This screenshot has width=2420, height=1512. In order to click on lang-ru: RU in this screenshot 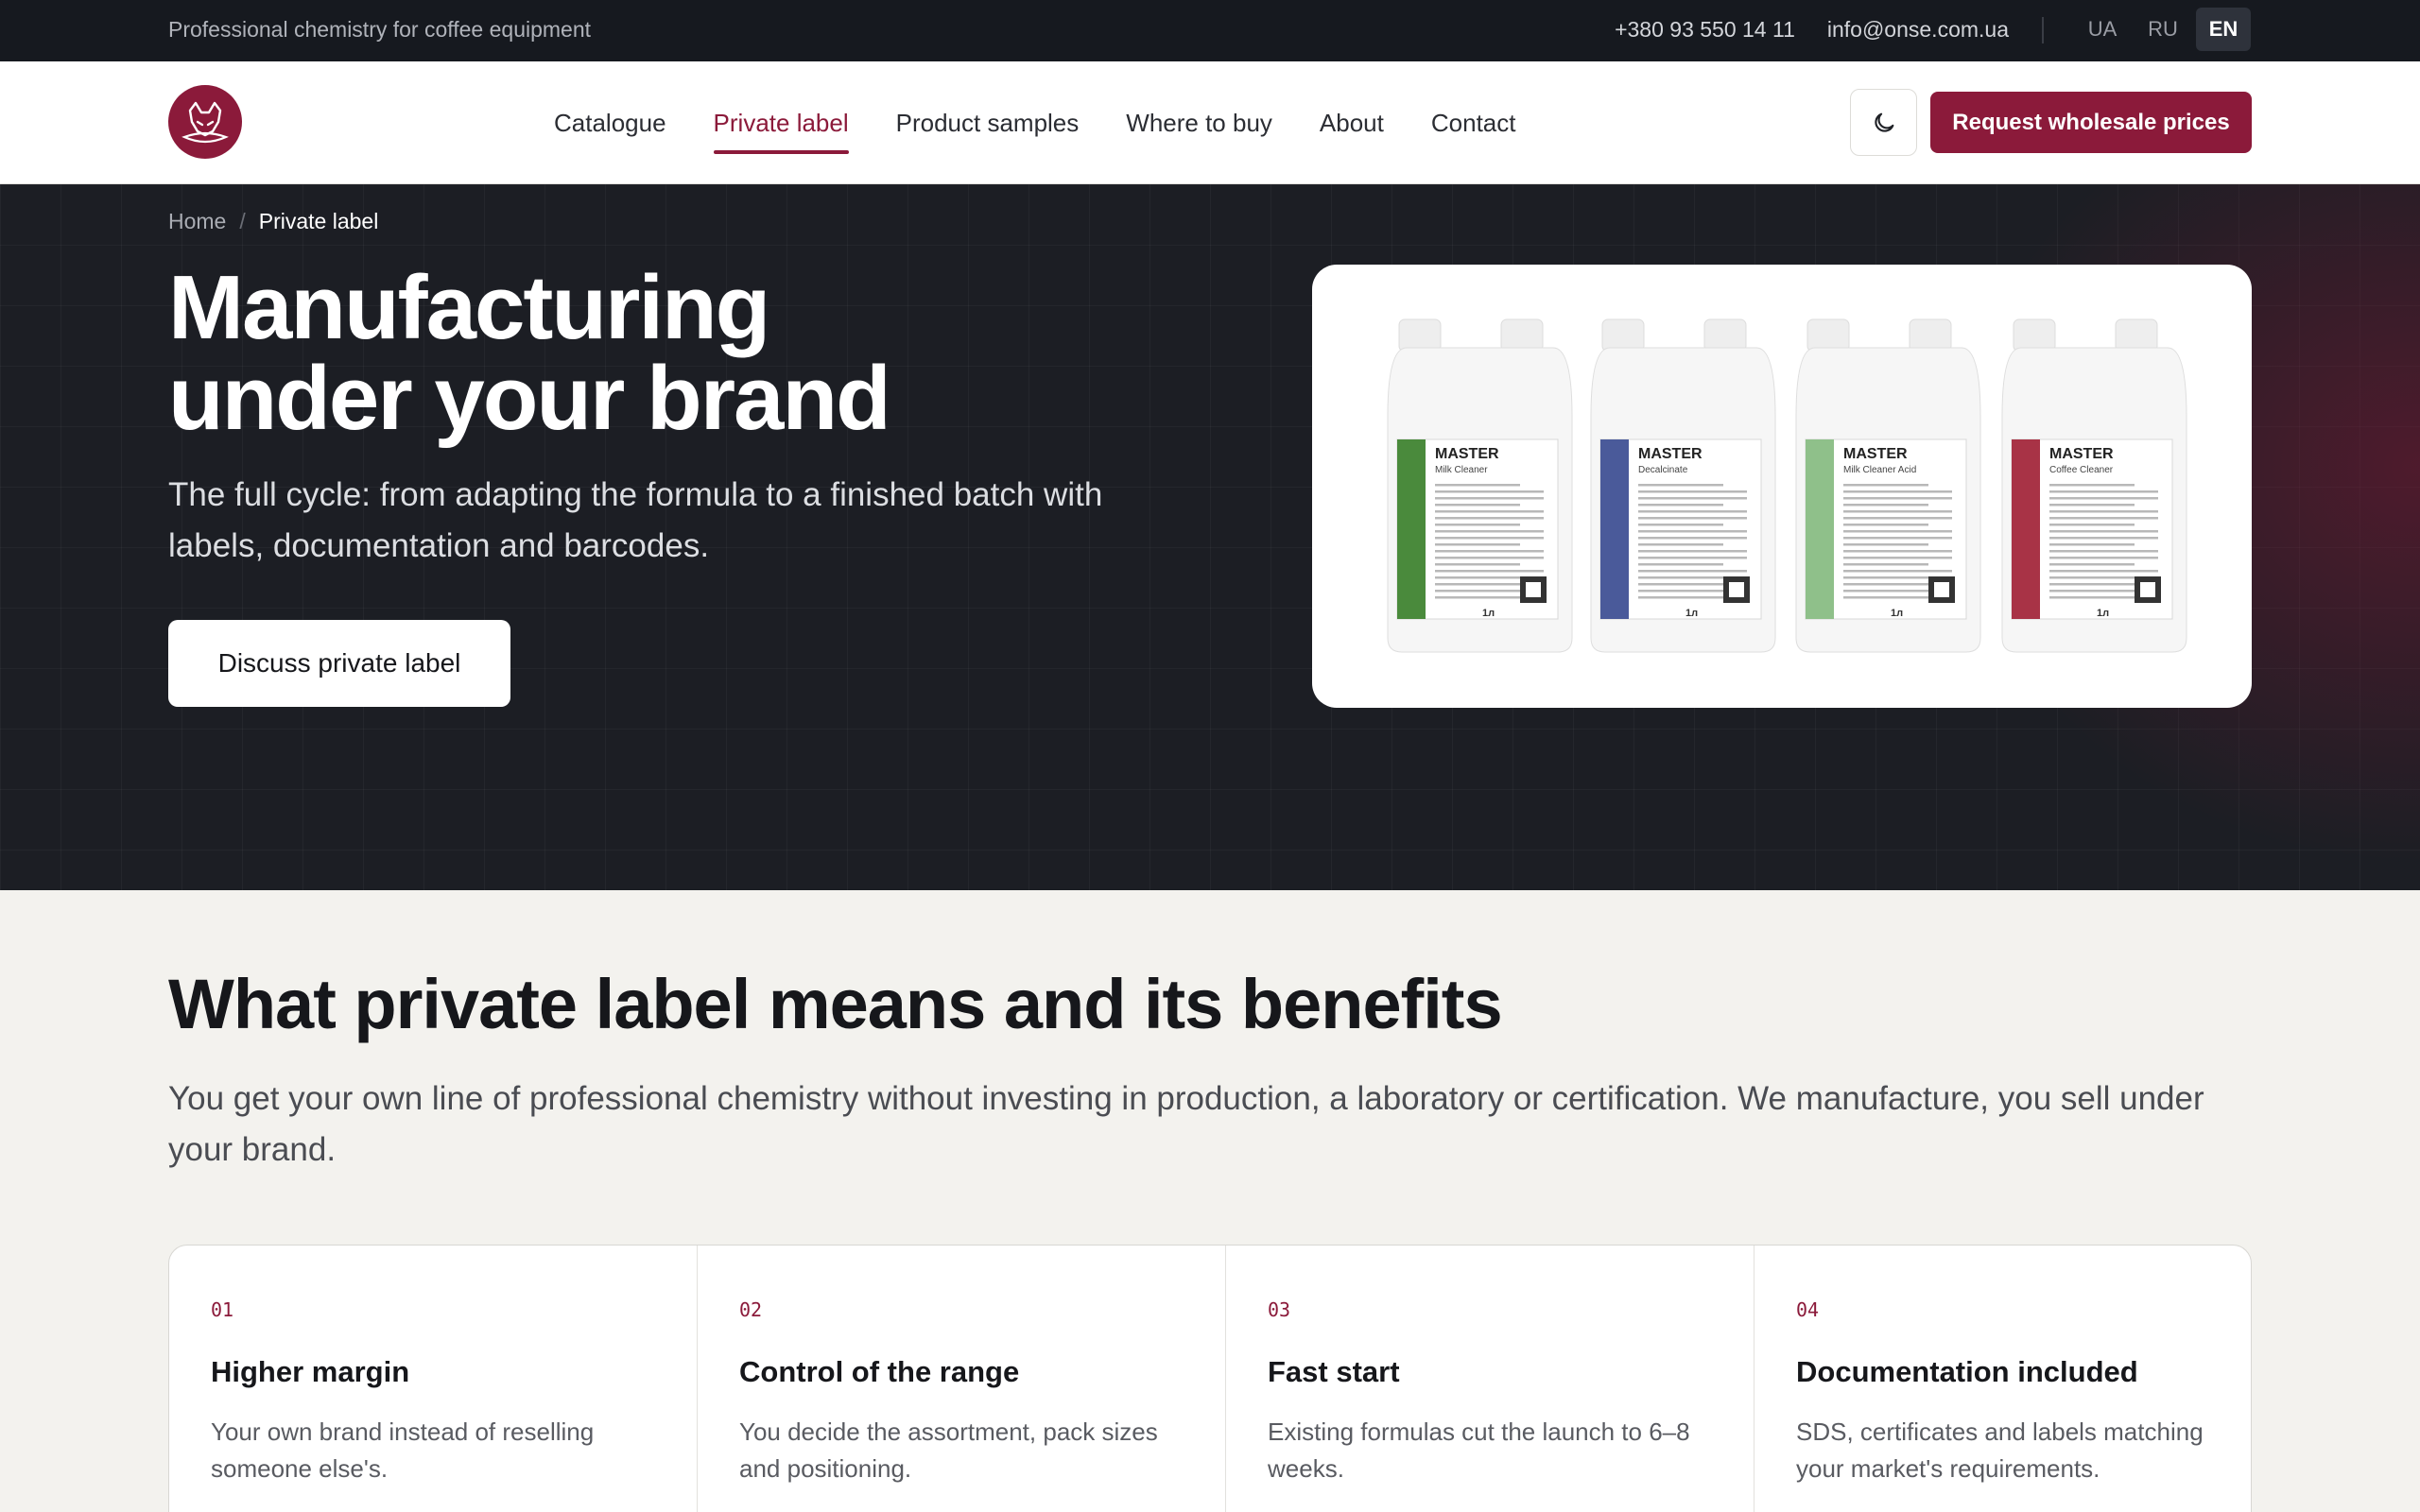, I will do `click(2162, 29)`.